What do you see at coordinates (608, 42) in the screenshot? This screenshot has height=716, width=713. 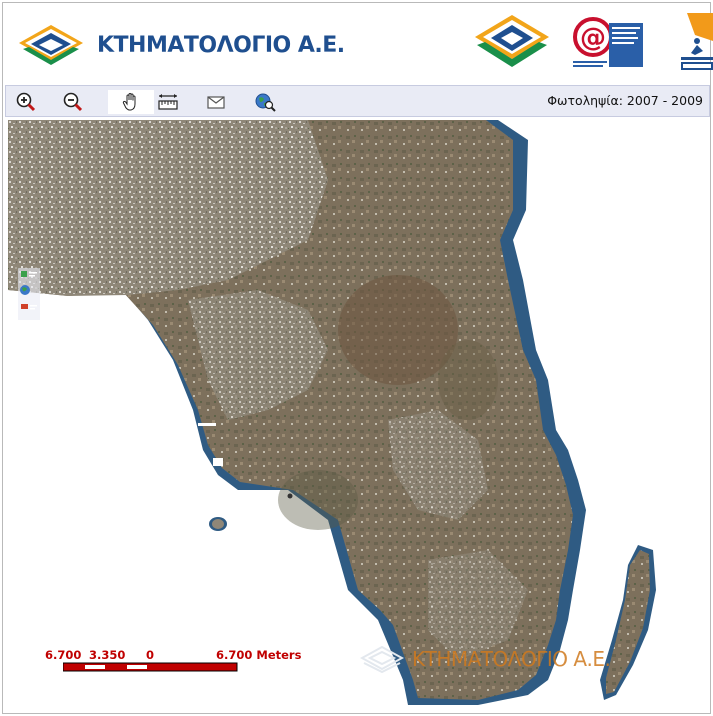 I see `information-society-logo-icon: @` at bounding box center [608, 42].